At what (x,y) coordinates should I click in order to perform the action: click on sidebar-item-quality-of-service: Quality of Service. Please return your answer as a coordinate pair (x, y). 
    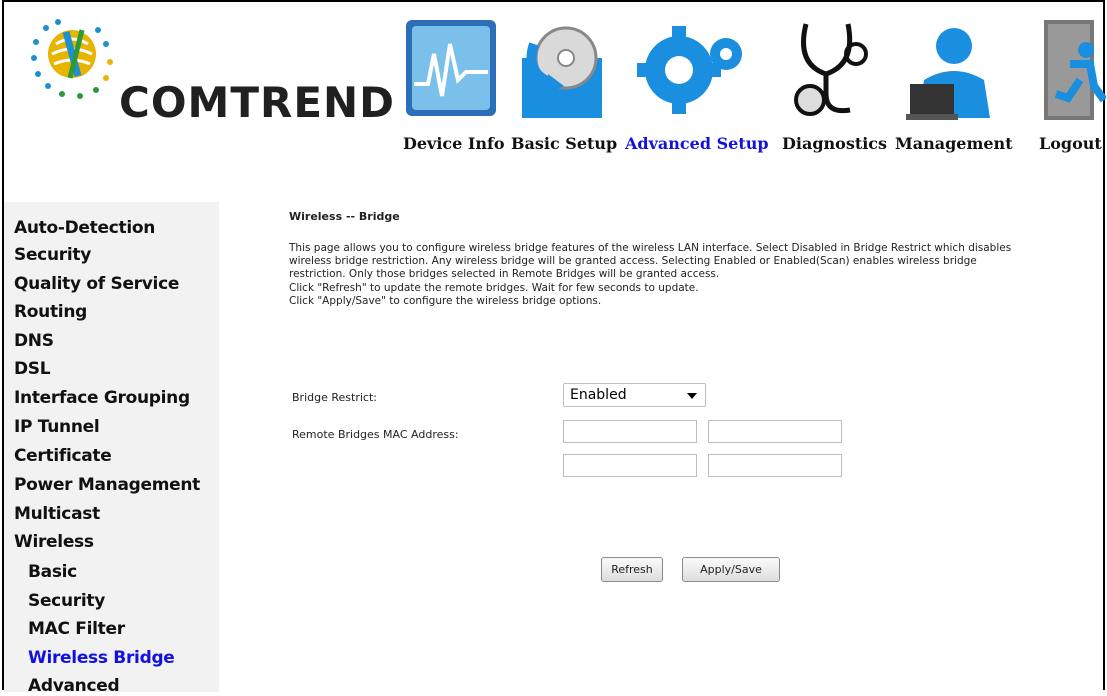
    Looking at the image, I should click on (96, 284).